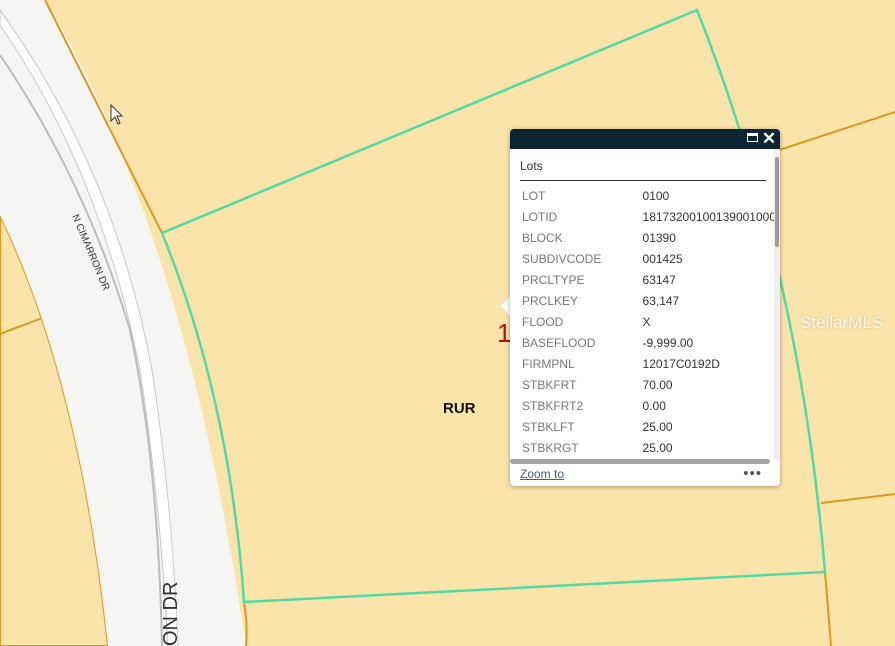 This screenshot has width=895, height=646. I want to click on attribute-key: FLOOD, so click(543, 321).